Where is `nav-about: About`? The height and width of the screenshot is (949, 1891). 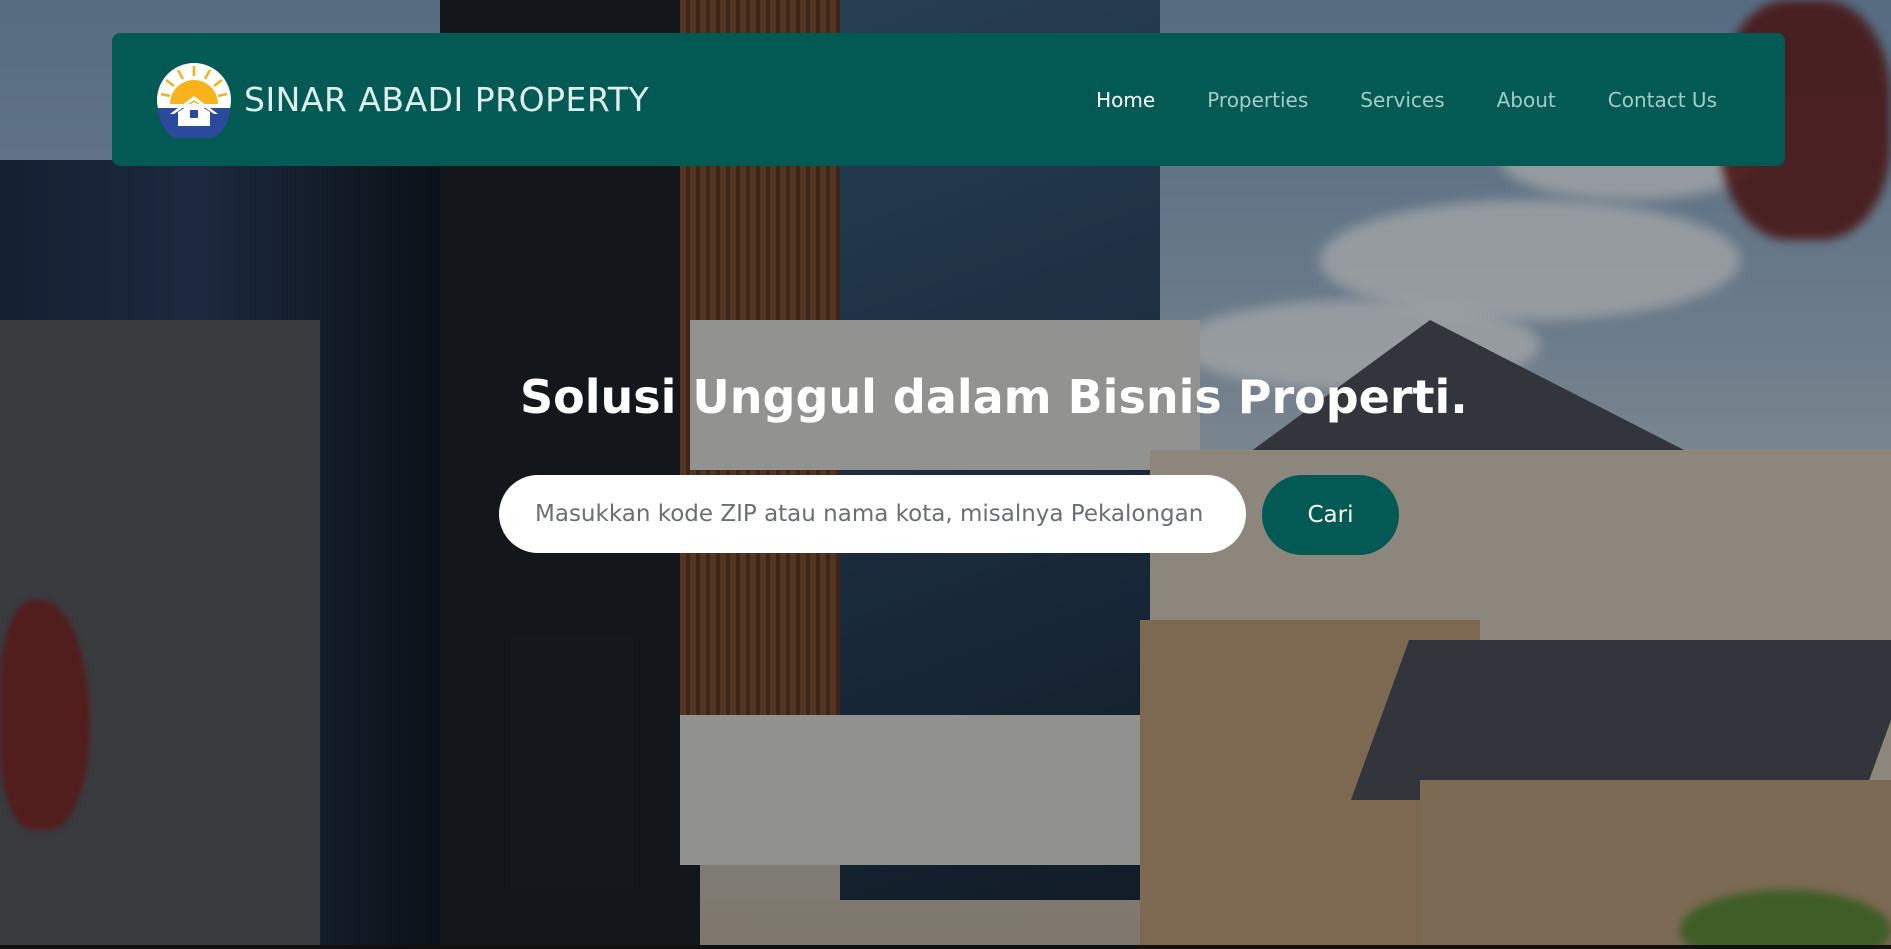 nav-about: About is located at coordinates (1526, 100).